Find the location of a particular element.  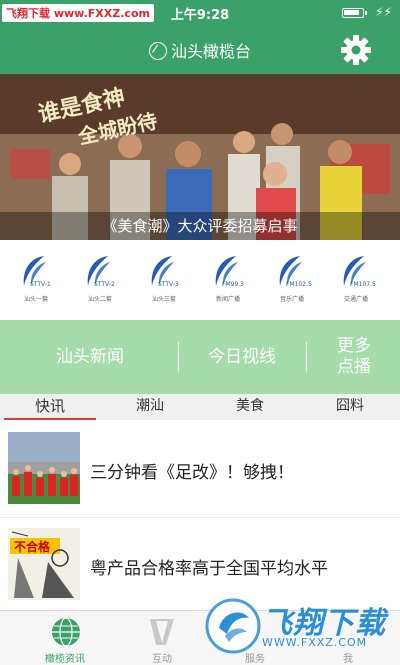

channel-fm1025: FM102.5 音乐广播 is located at coordinates (292, 282).